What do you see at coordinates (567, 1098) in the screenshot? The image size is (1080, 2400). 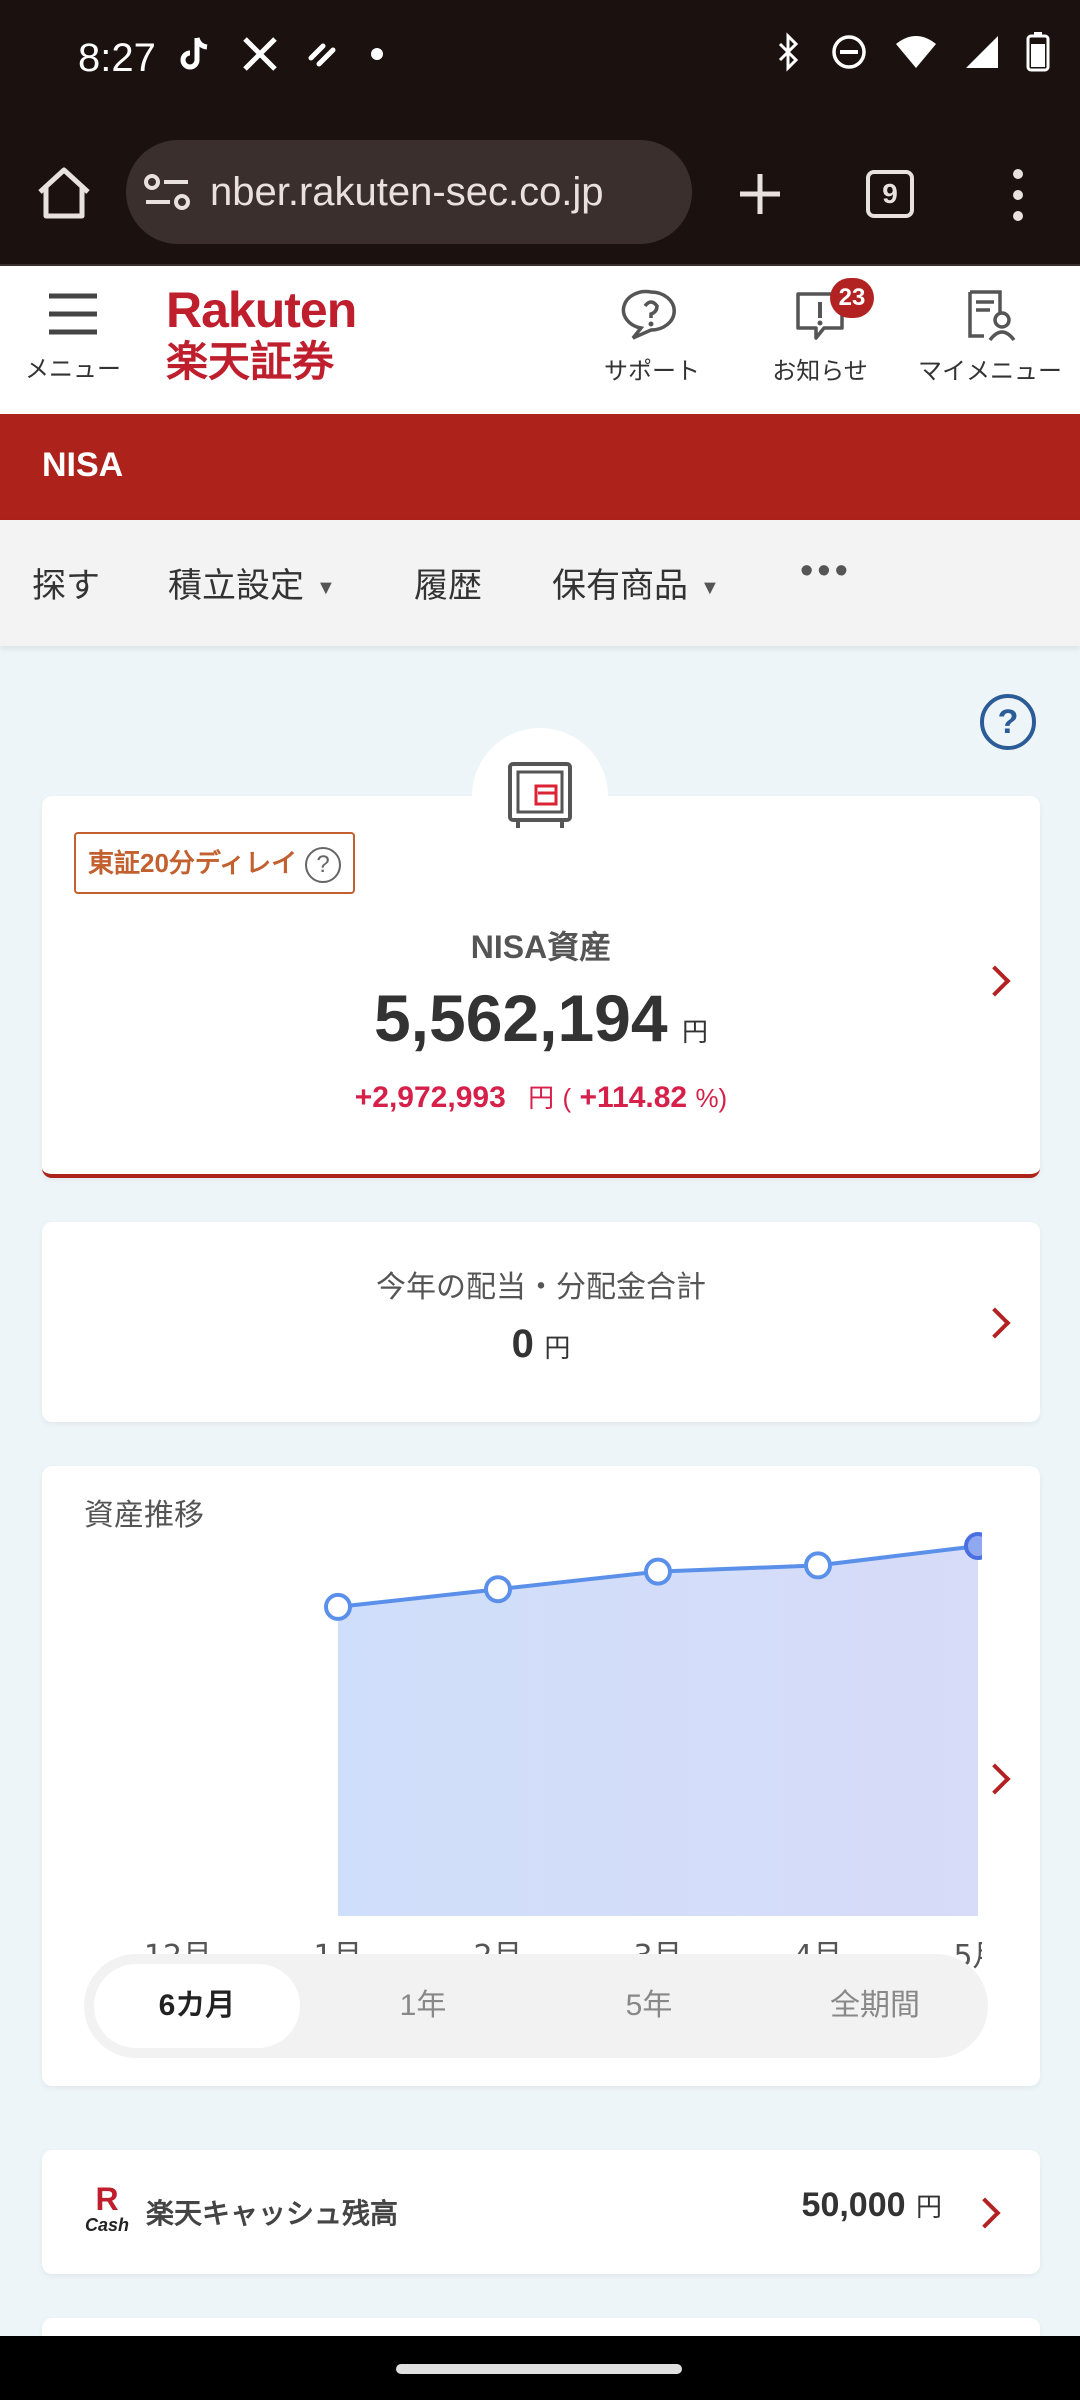 I see `asset-change-paren: (` at bounding box center [567, 1098].